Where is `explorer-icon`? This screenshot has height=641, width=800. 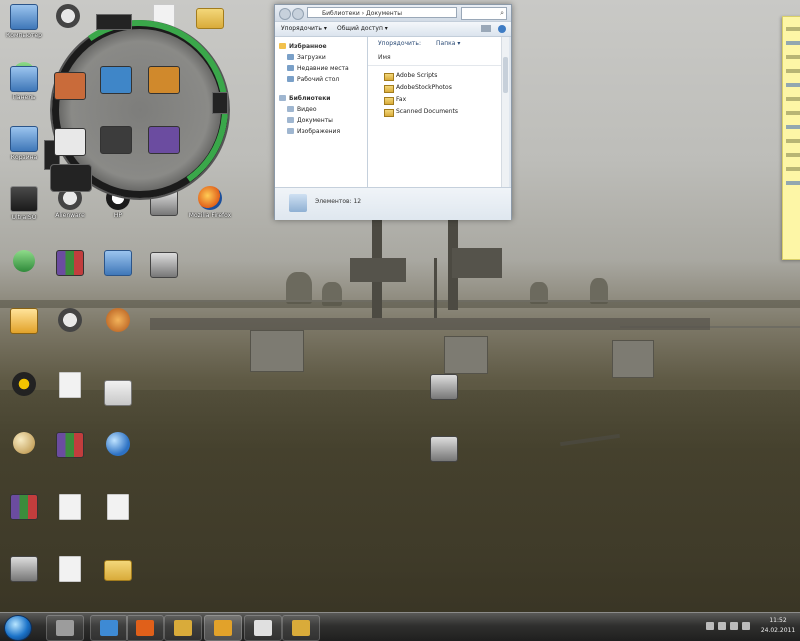 explorer-icon is located at coordinates (183, 628).